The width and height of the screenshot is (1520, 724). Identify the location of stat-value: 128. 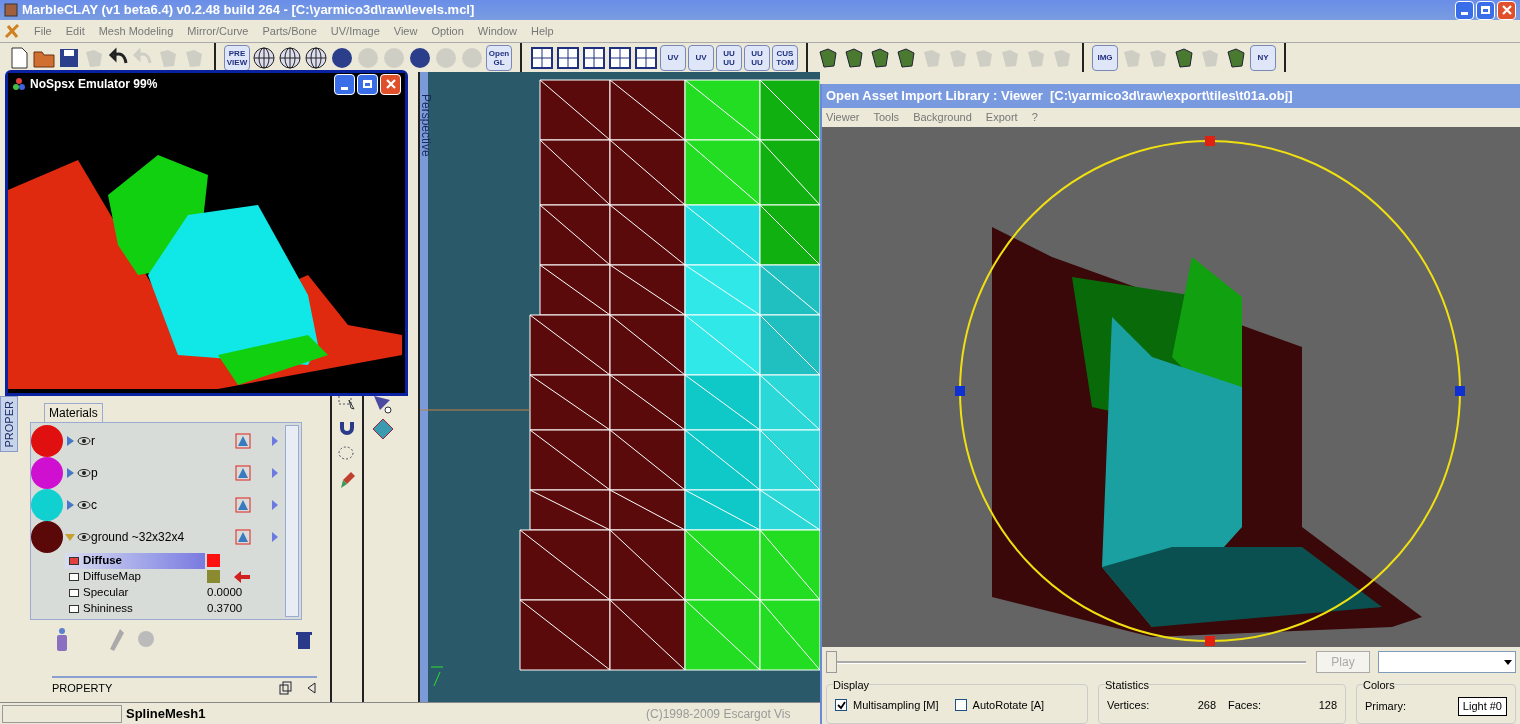
(1327, 705).